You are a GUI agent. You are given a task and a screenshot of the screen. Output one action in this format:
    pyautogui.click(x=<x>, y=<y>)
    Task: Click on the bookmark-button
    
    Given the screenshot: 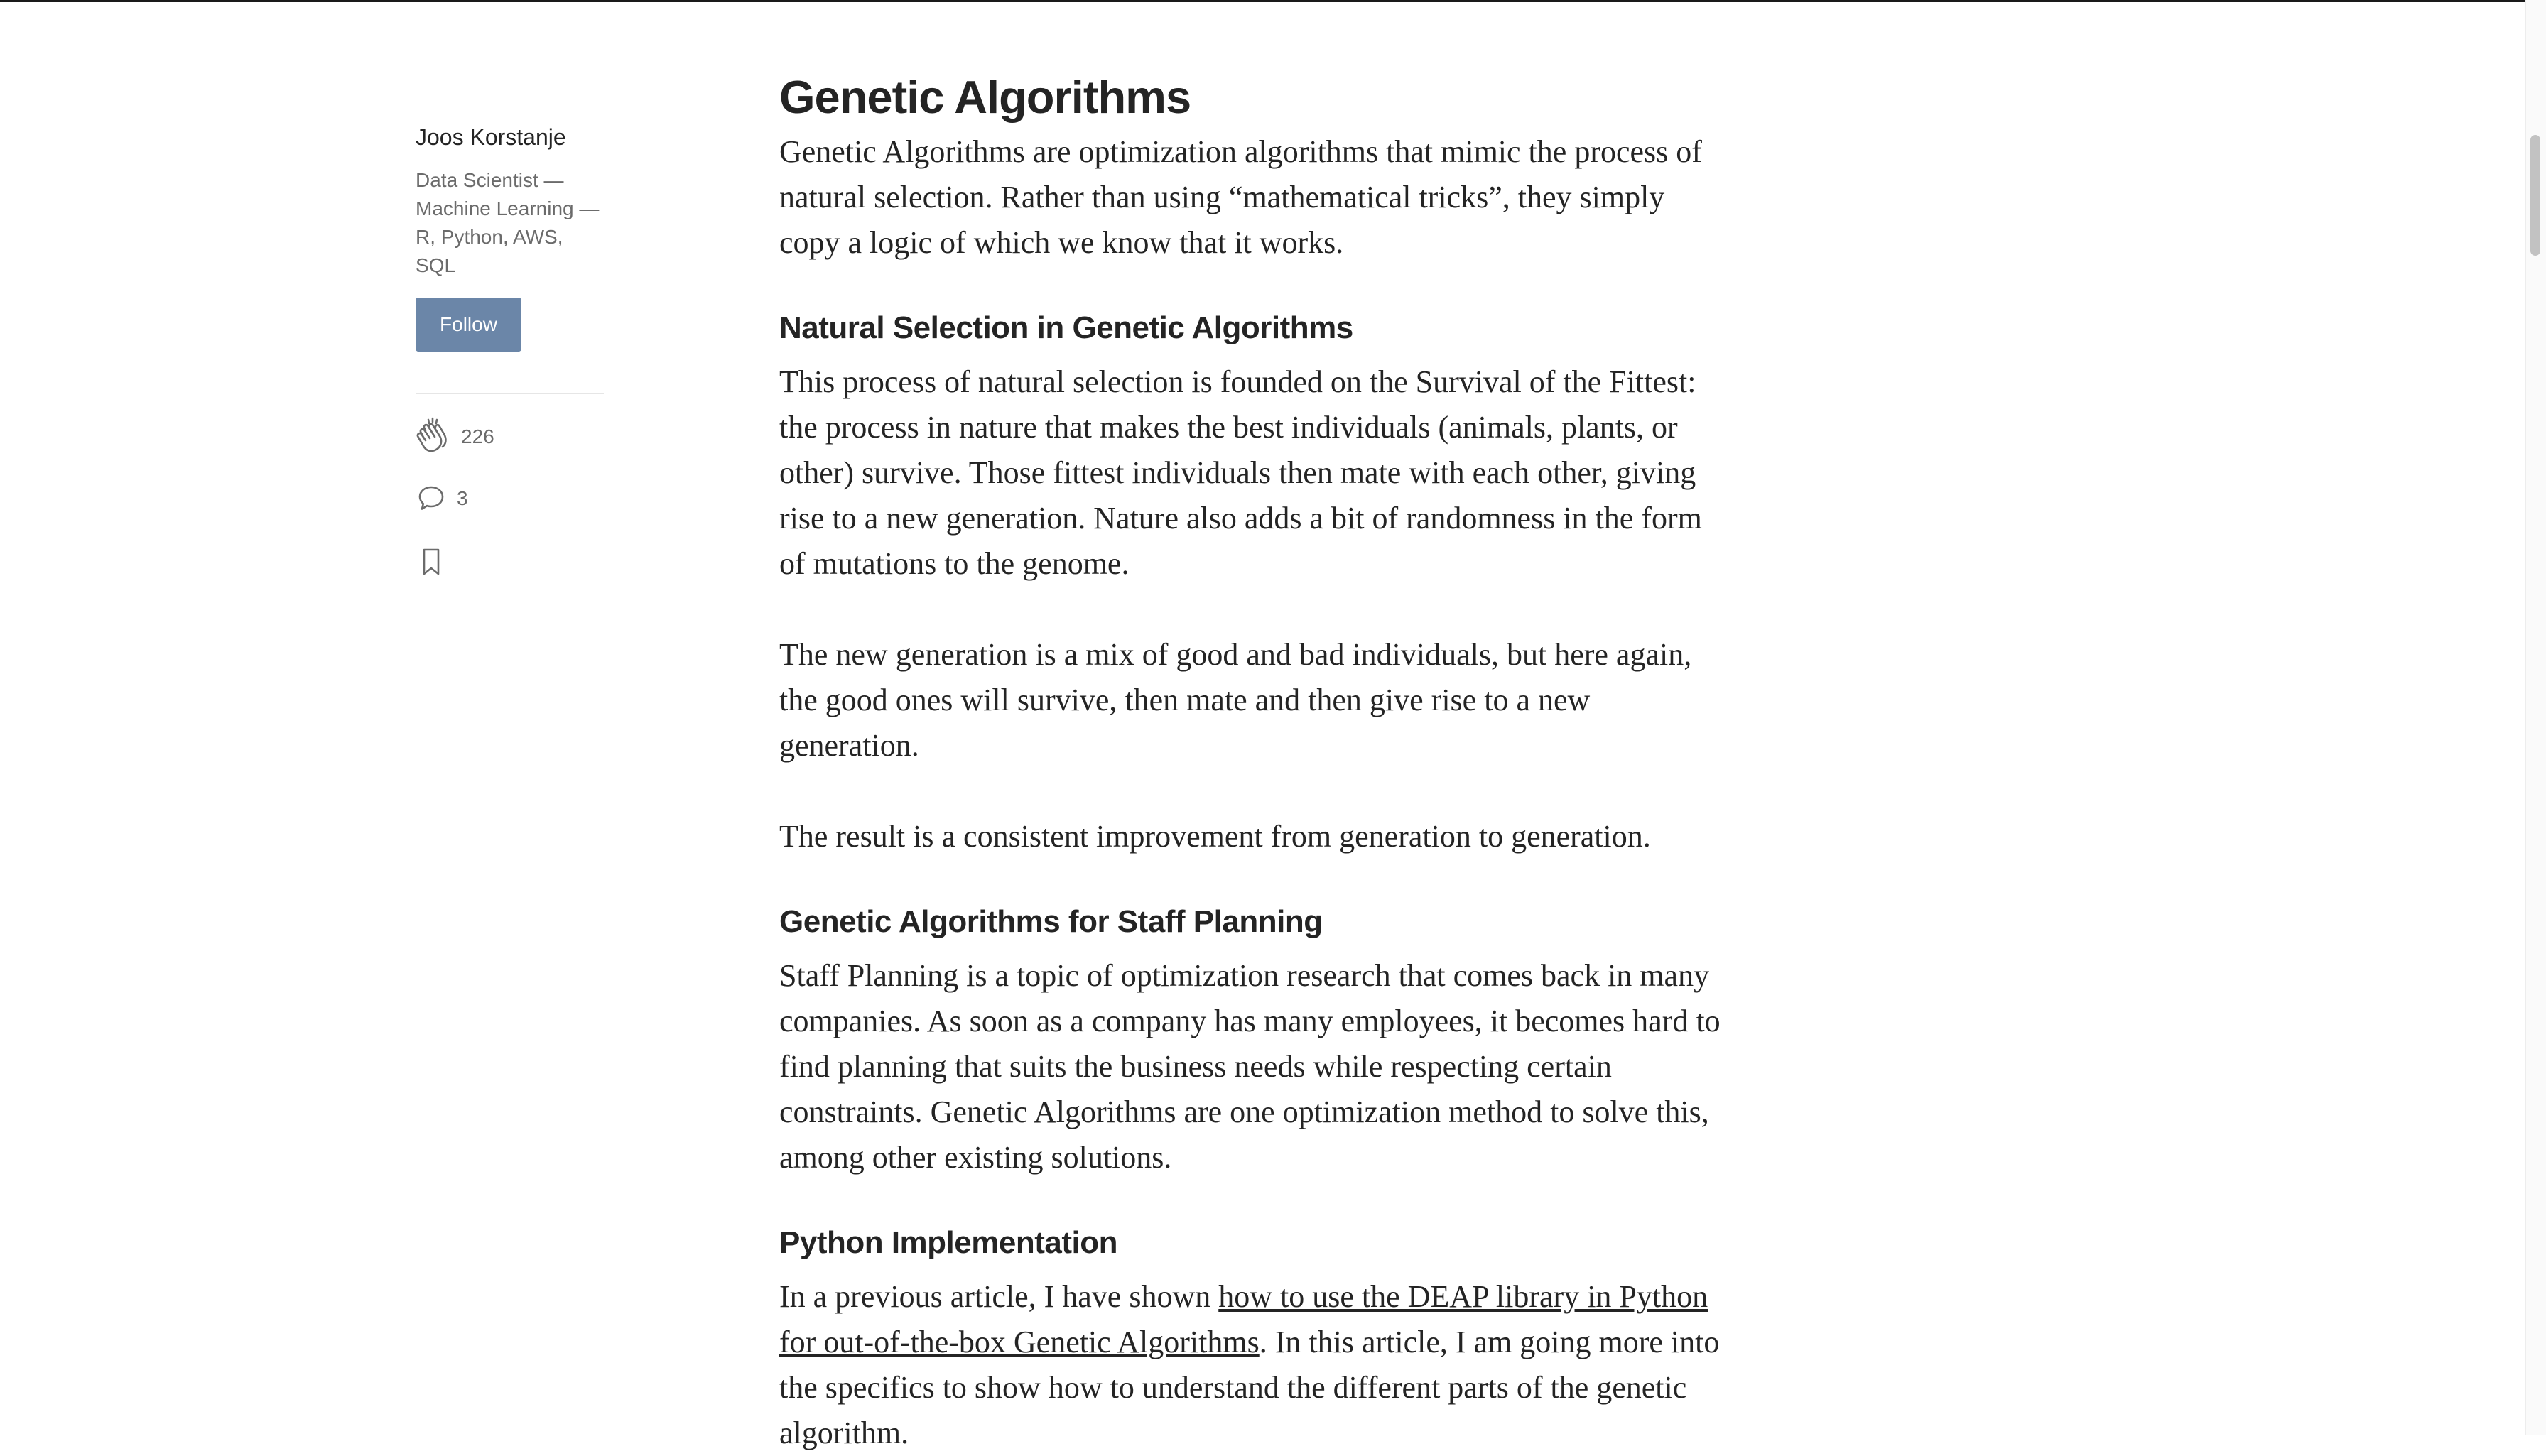 What is the action you would take?
    pyautogui.click(x=510, y=562)
    